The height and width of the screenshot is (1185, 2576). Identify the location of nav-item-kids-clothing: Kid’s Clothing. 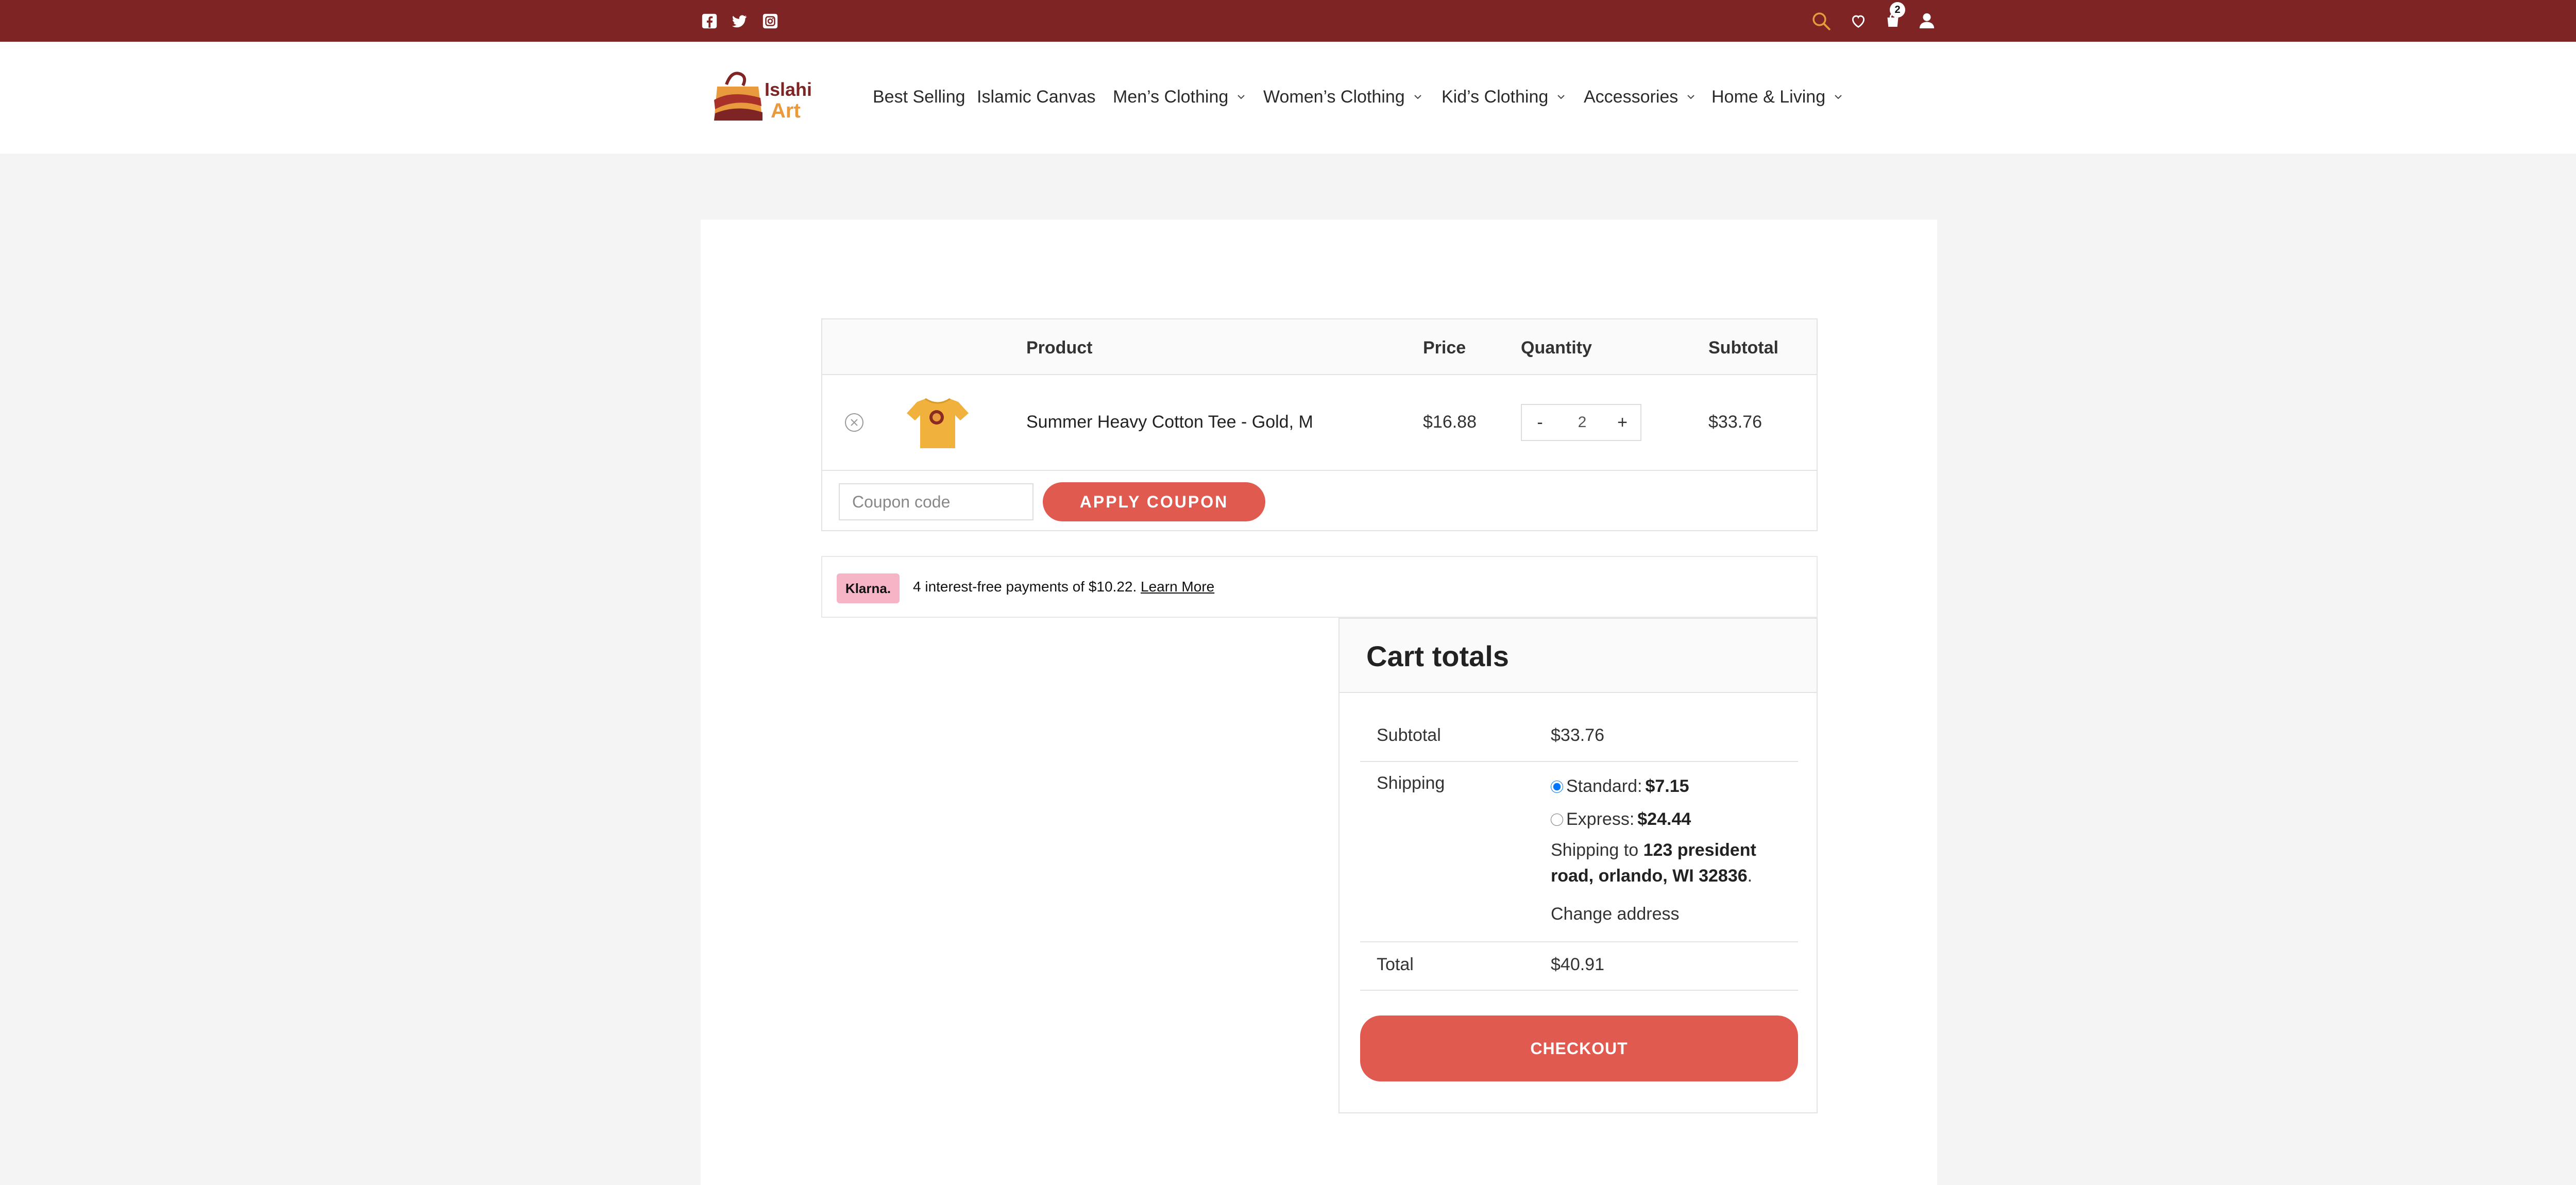
(1503, 97).